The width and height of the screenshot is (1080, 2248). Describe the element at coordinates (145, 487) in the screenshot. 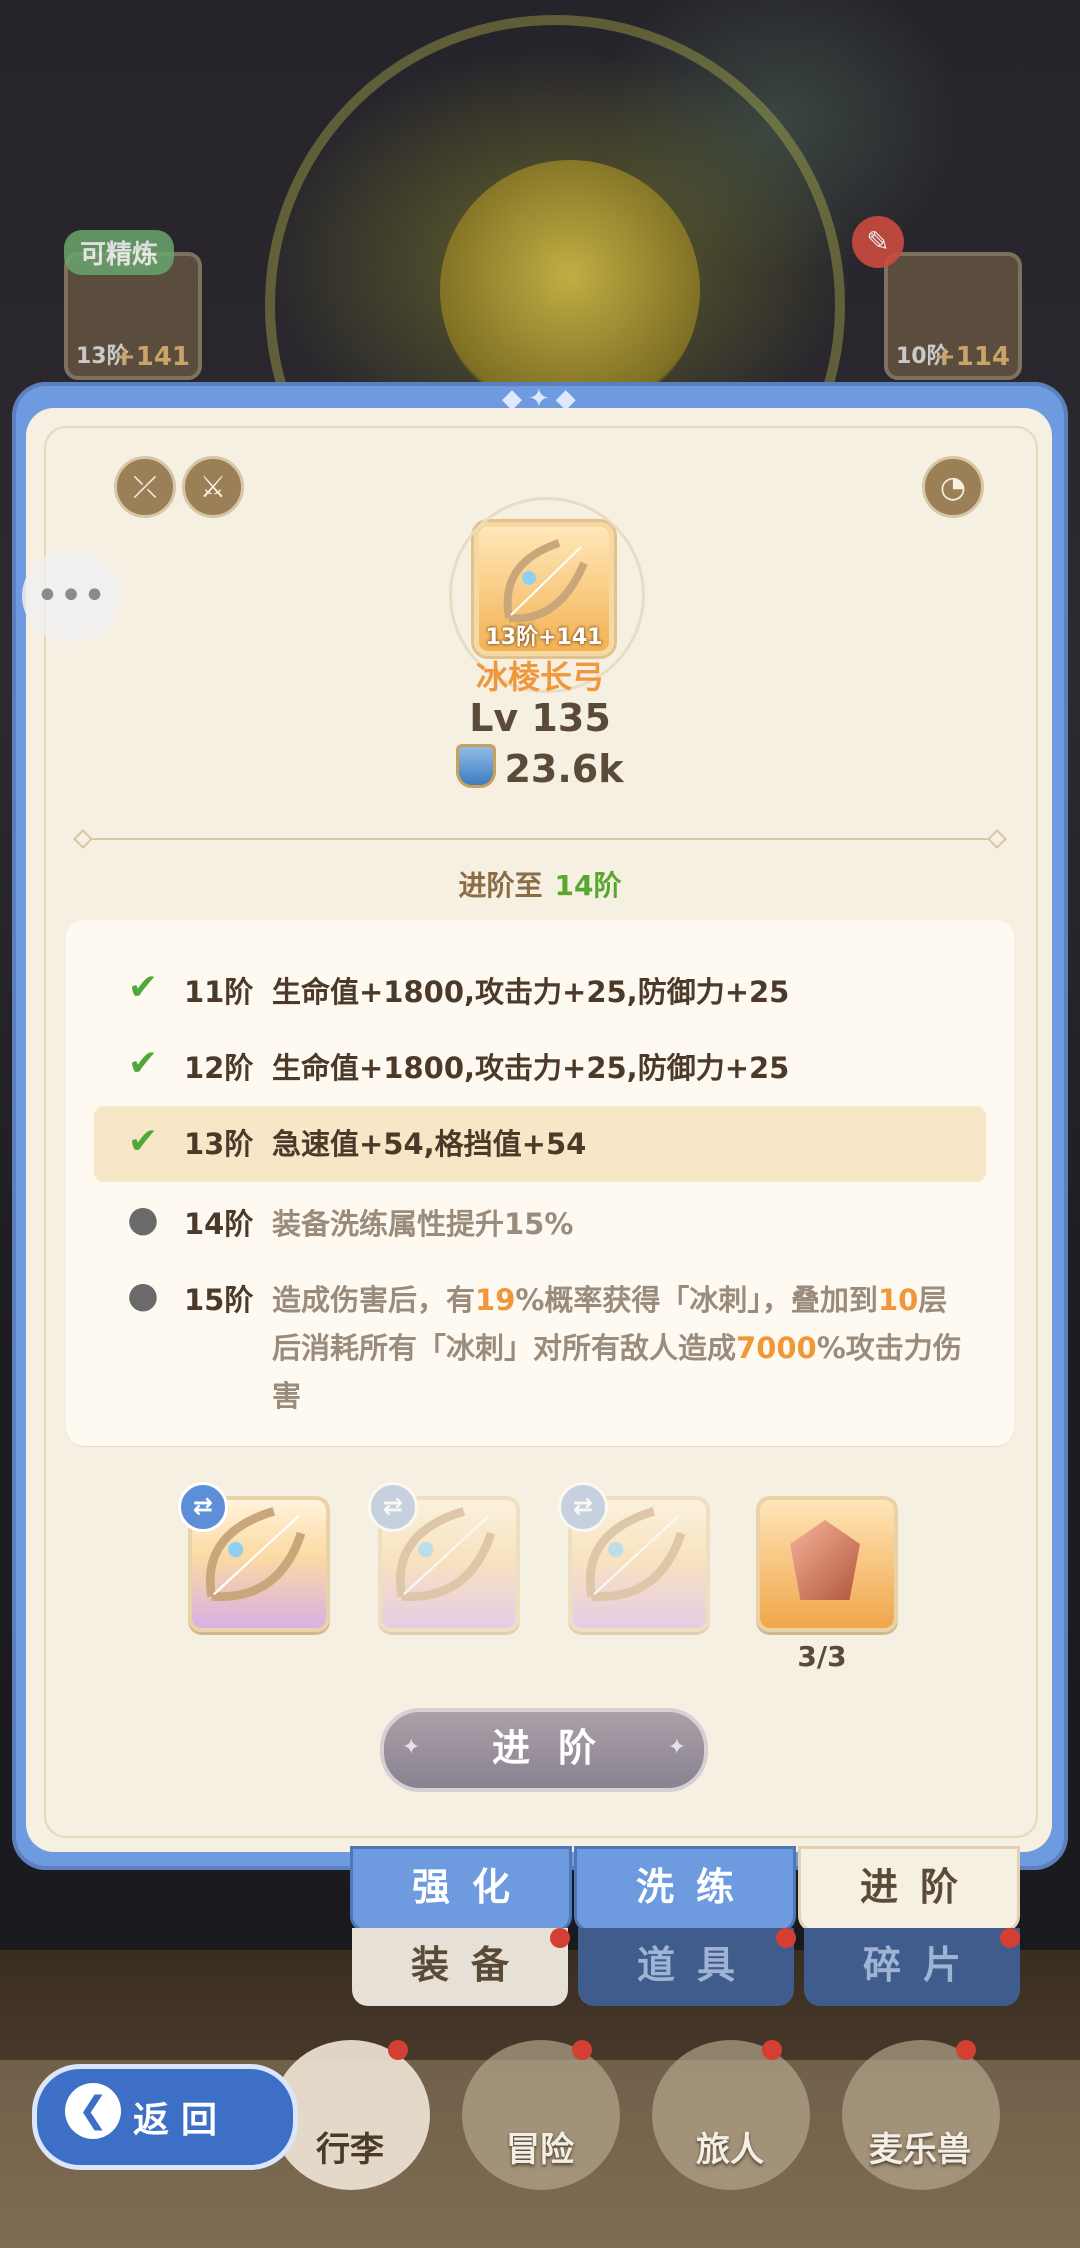

I see `bow-type-icon: ⤫` at that location.